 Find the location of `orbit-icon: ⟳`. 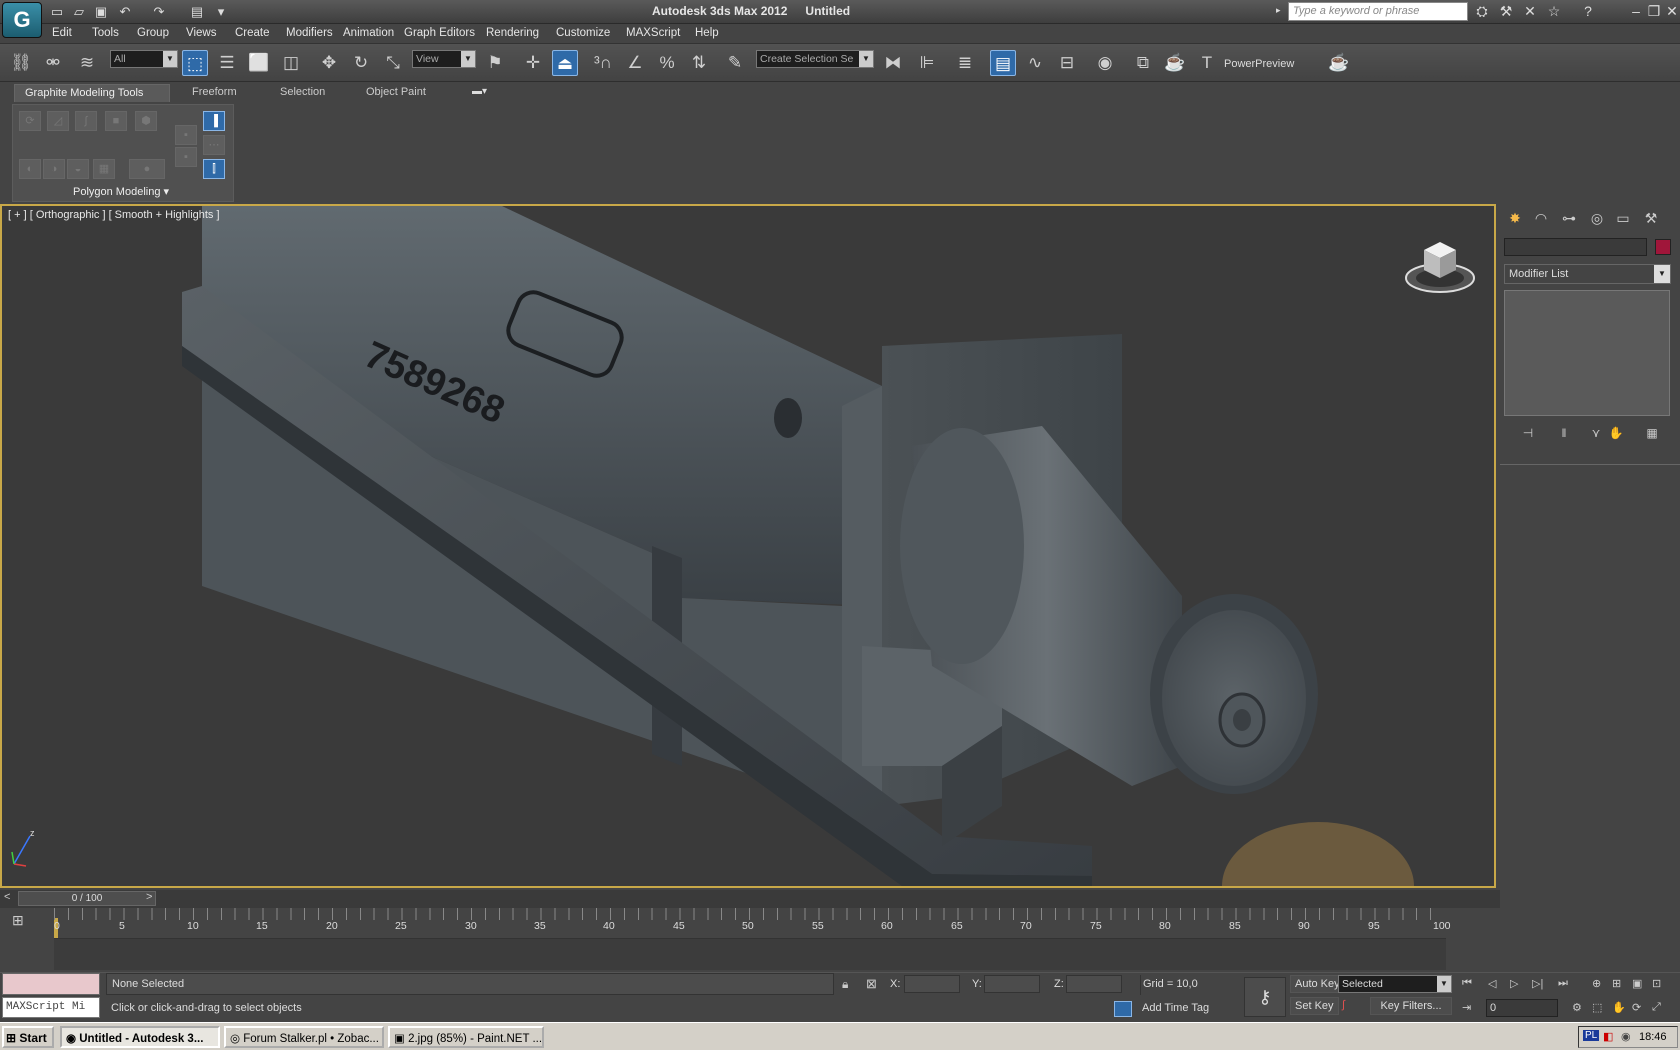

orbit-icon: ⟳ is located at coordinates (1636, 1007).